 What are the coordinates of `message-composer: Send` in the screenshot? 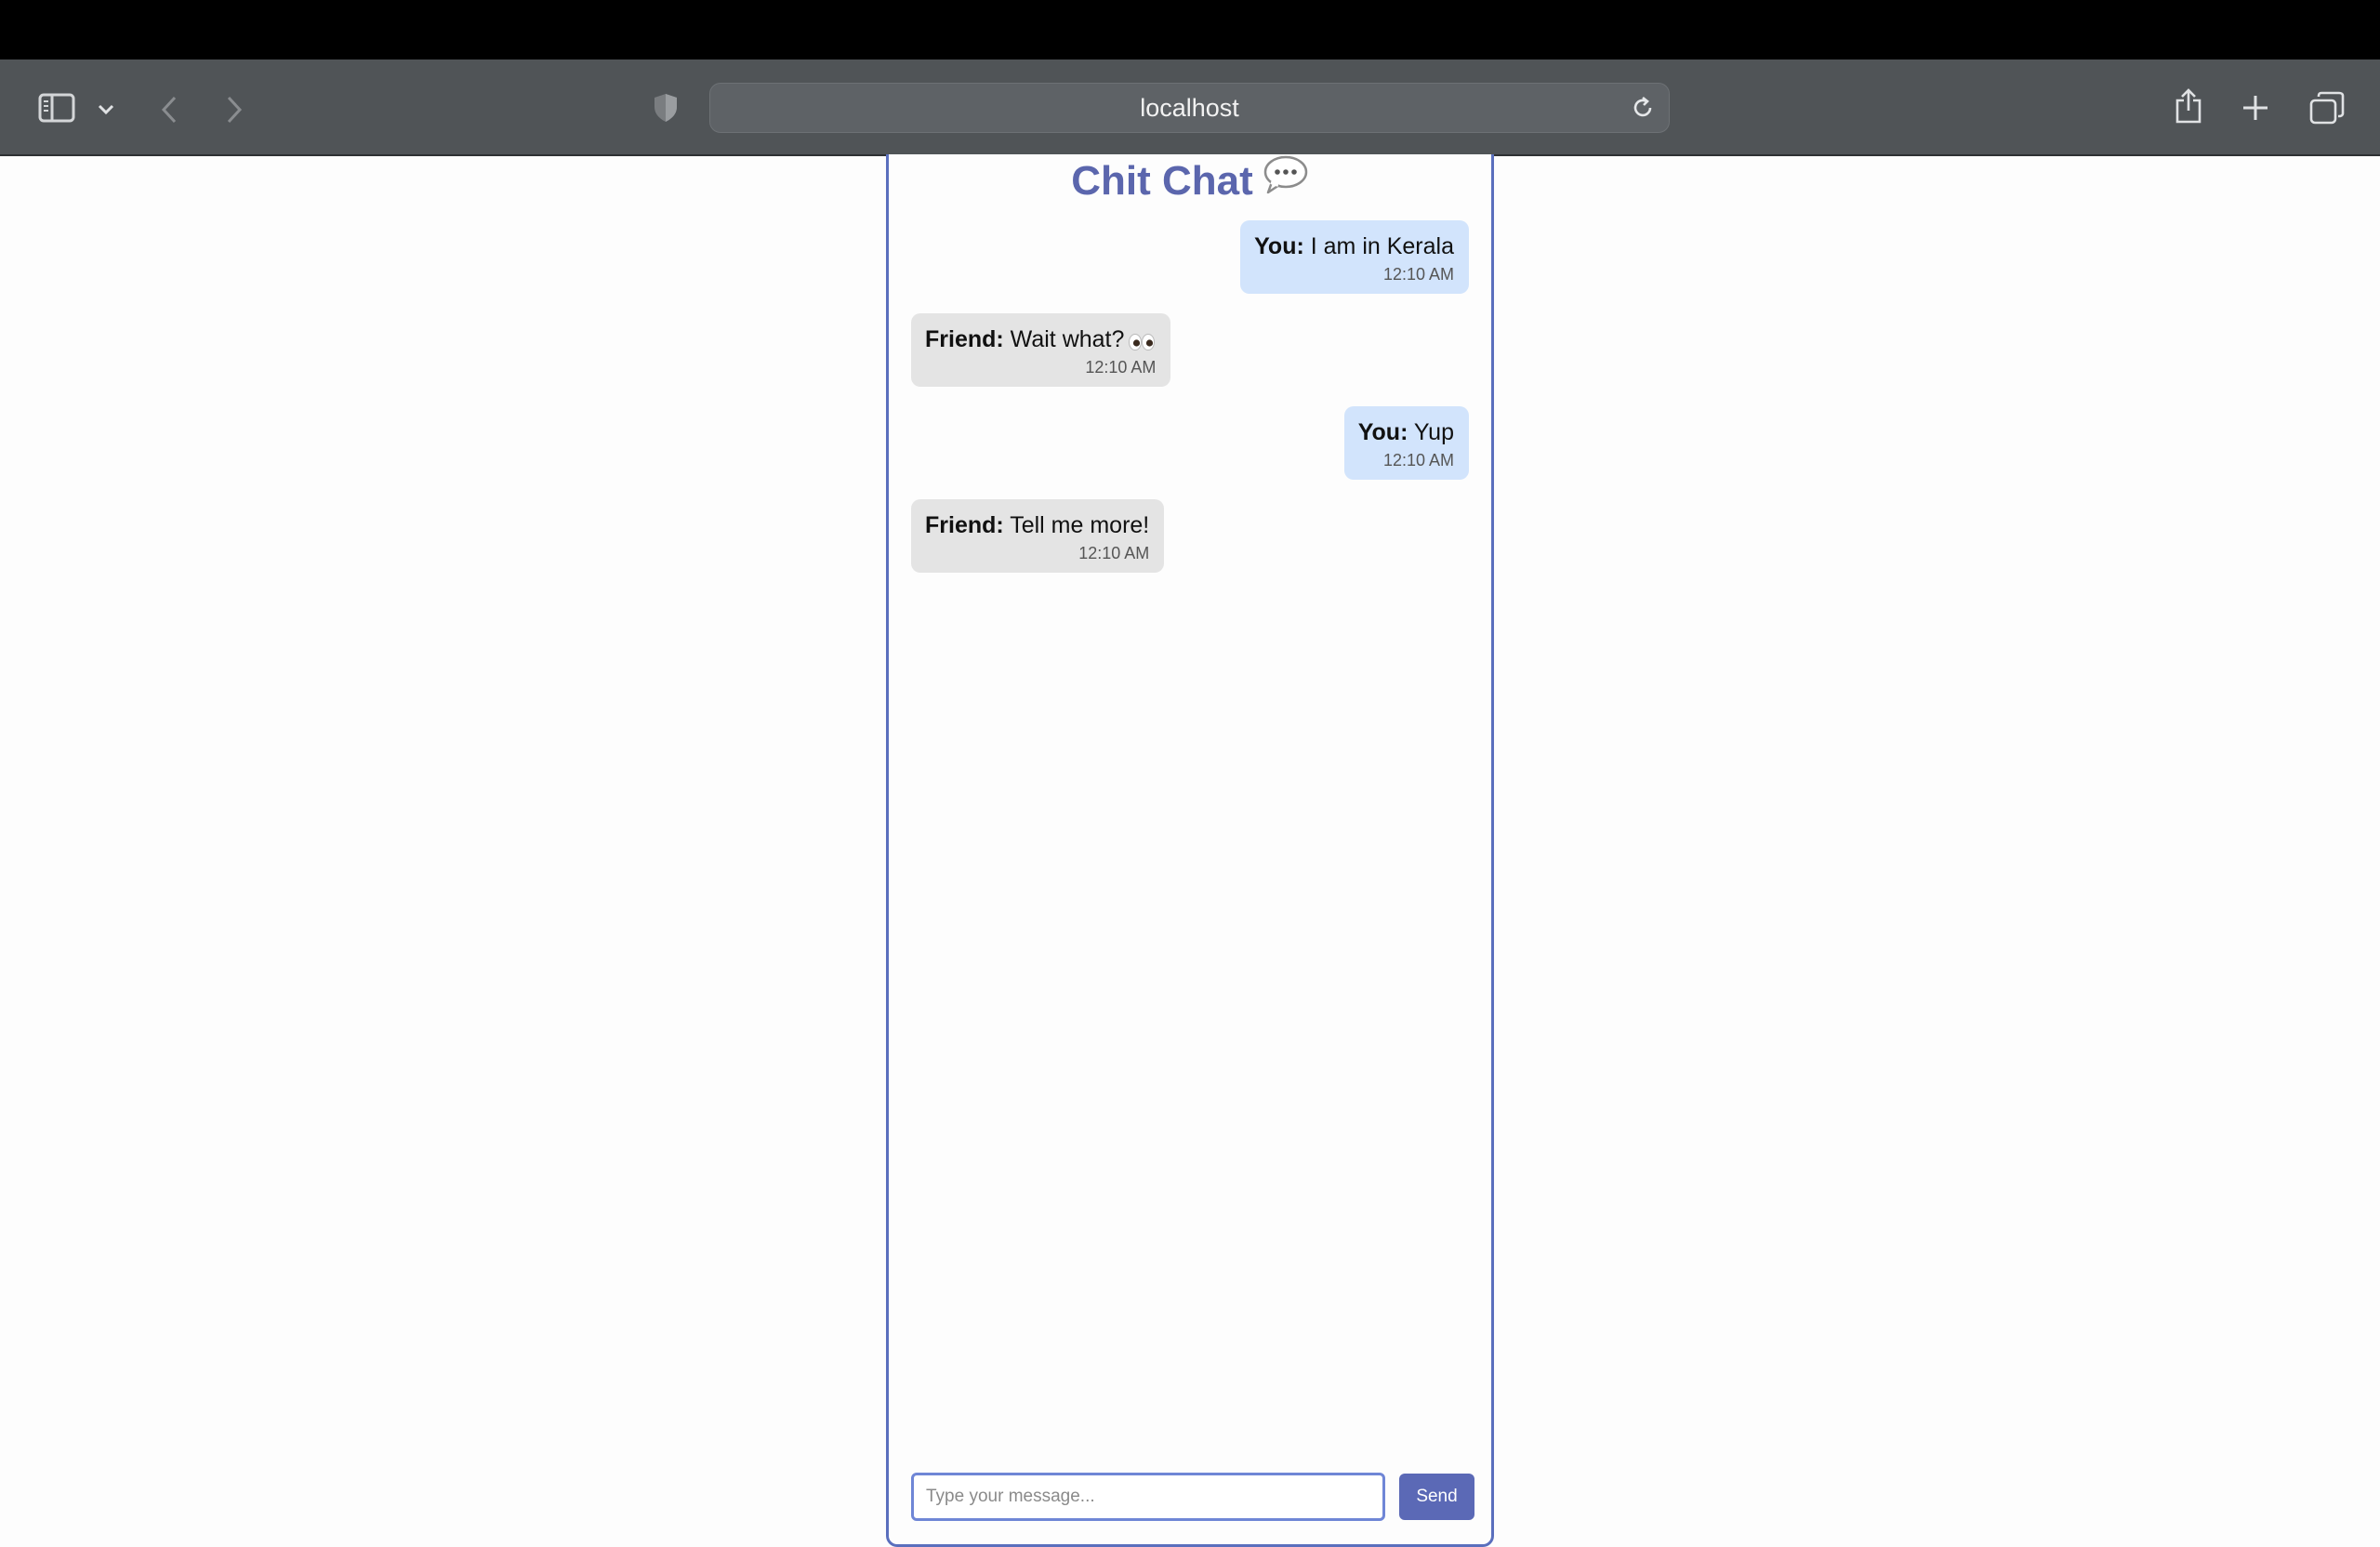 It's located at (1192, 1497).